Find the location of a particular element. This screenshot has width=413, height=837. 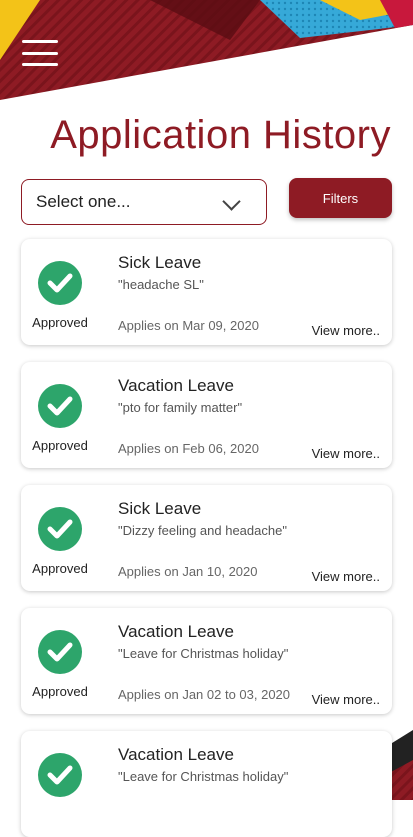

page-title: Application History is located at coordinates (220, 134).